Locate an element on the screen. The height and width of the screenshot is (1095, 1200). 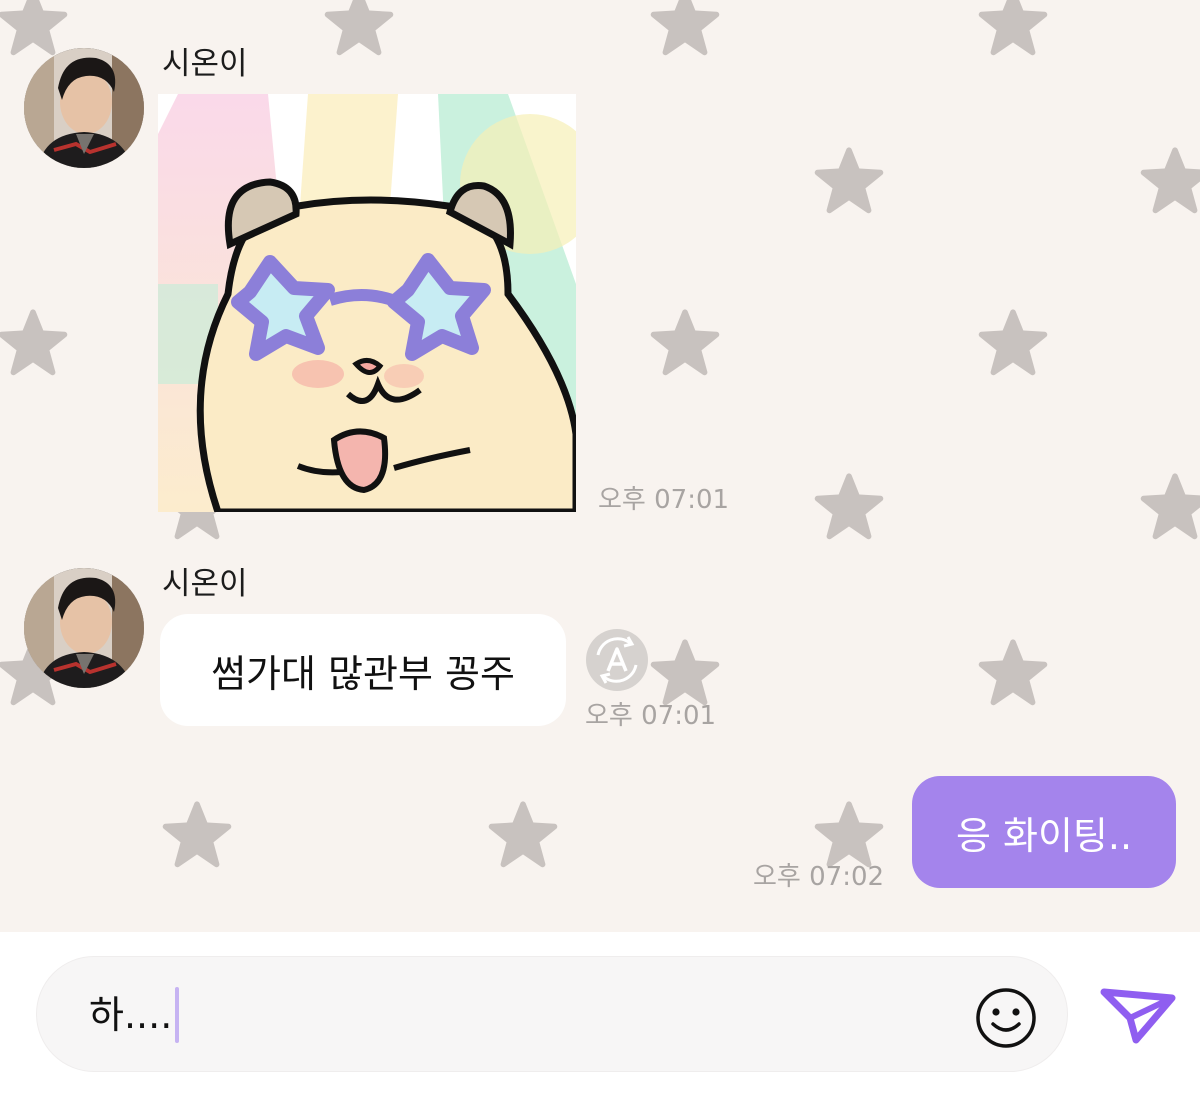
message-text: 썸가대 많관부 꽁주 is located at coordinates (363, 673).